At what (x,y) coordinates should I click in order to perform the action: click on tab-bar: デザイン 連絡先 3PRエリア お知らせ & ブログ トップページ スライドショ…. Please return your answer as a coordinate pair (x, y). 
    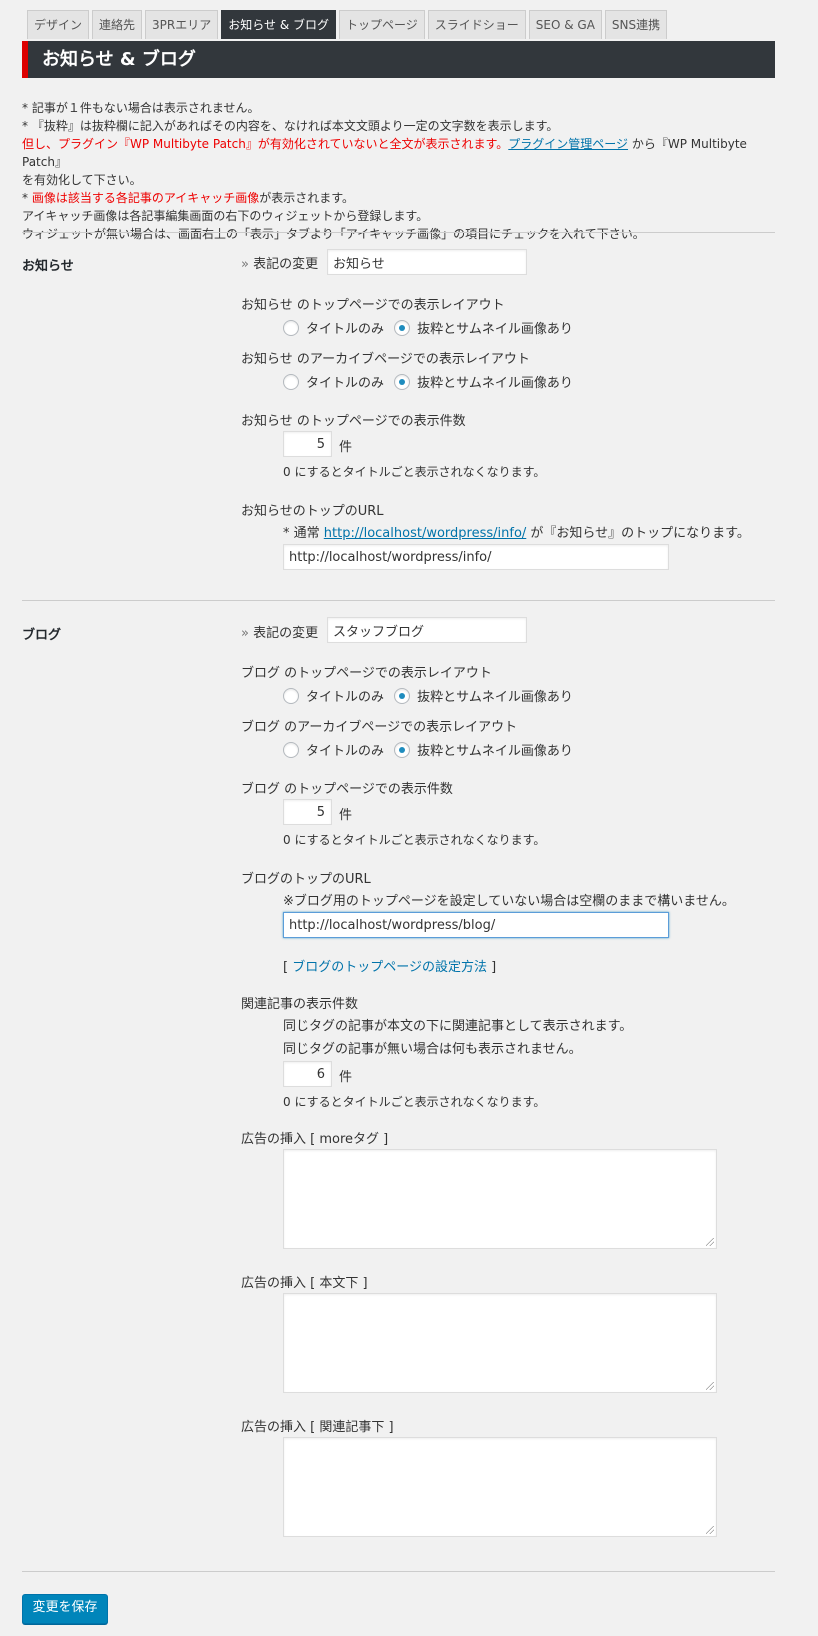
    Looking at the image, I should click on (348, 25).